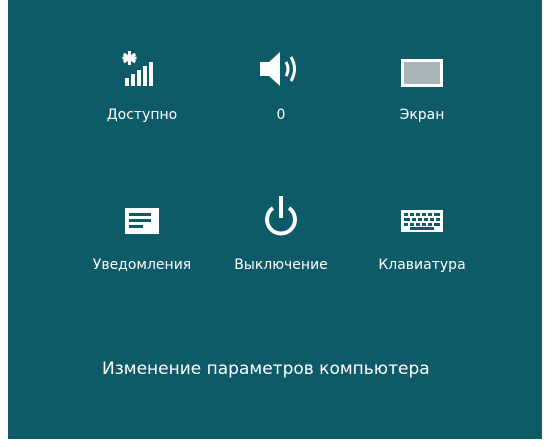 This screenshot has width=550, height=447. Describe the element at coordinates (422, 215) in the screenshot. I see `keyboard-icon` at that location.